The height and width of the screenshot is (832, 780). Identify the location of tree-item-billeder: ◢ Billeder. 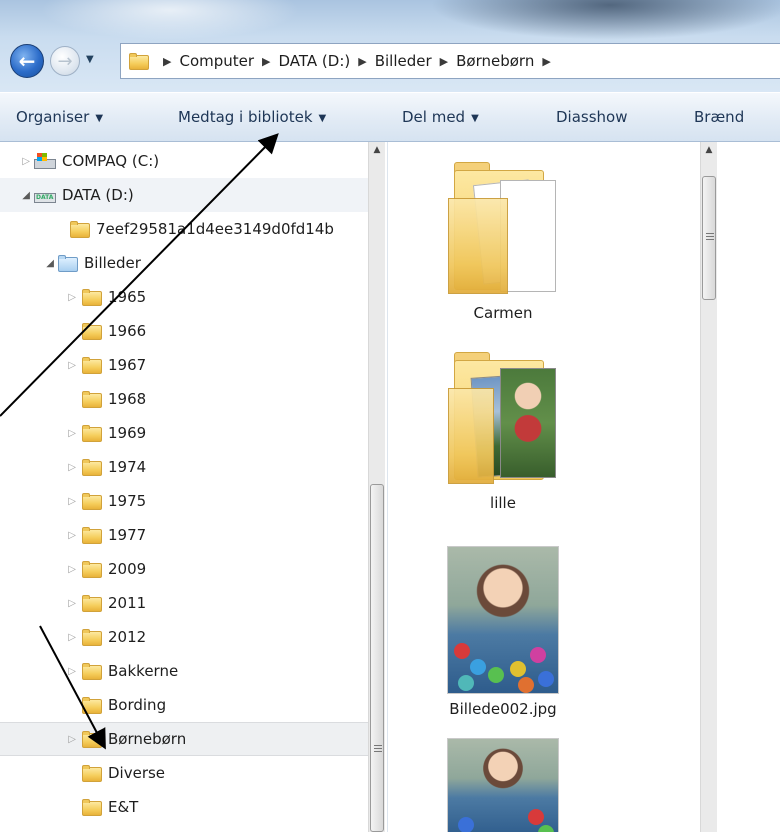
(184, 263).